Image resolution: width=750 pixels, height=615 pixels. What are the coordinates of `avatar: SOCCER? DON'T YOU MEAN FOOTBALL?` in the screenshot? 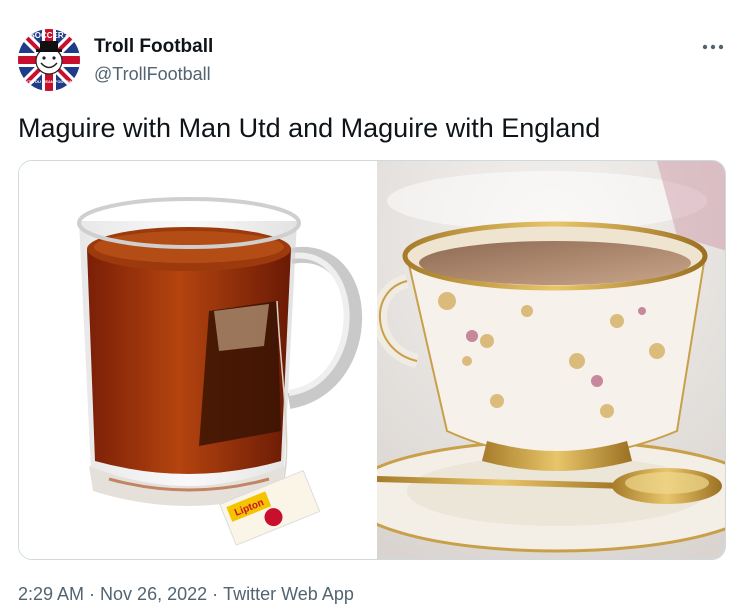 It's located at (49, 60).